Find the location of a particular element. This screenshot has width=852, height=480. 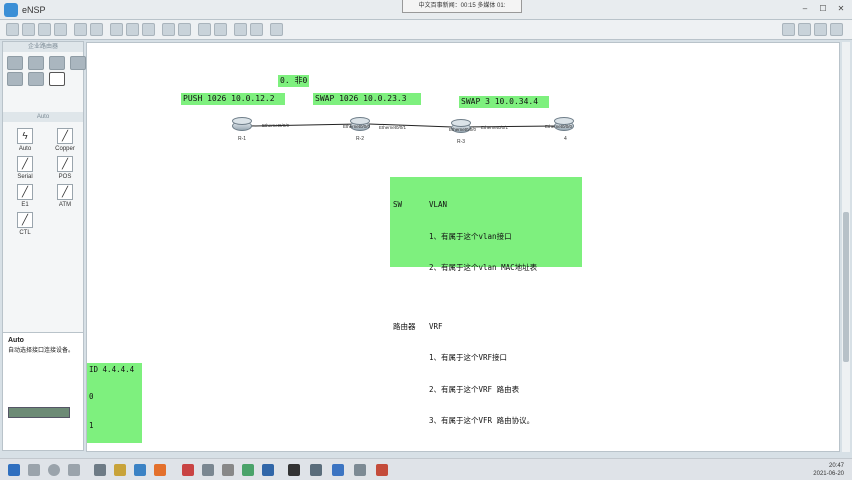

move-icon is located at coordinates (132, 29).